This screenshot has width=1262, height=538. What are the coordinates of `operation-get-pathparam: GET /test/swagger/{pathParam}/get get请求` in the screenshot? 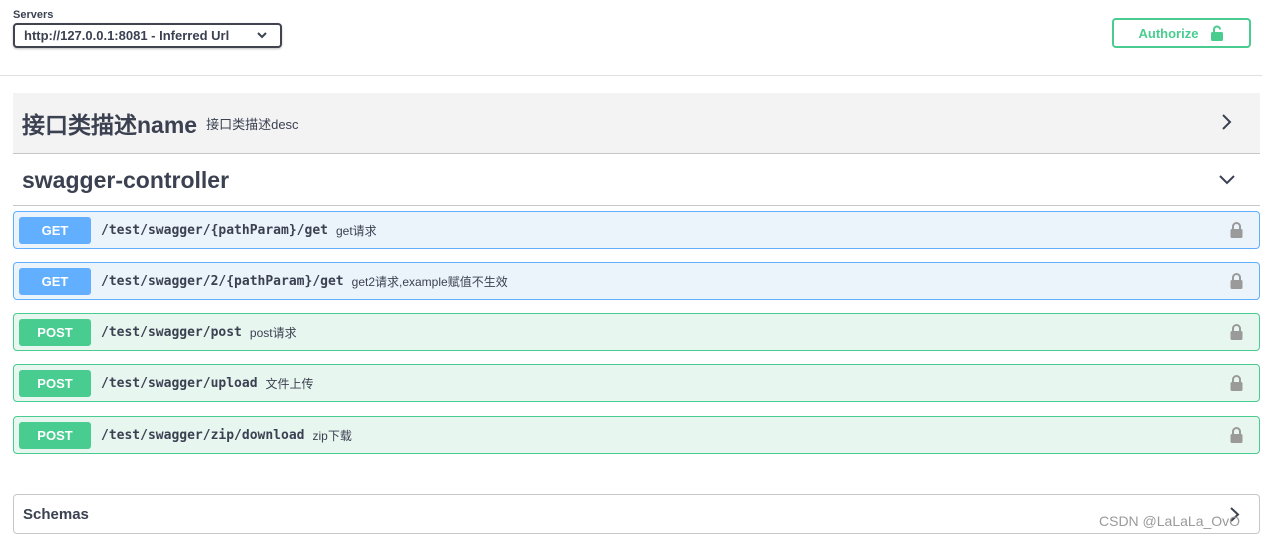 It's located at (636, 230).